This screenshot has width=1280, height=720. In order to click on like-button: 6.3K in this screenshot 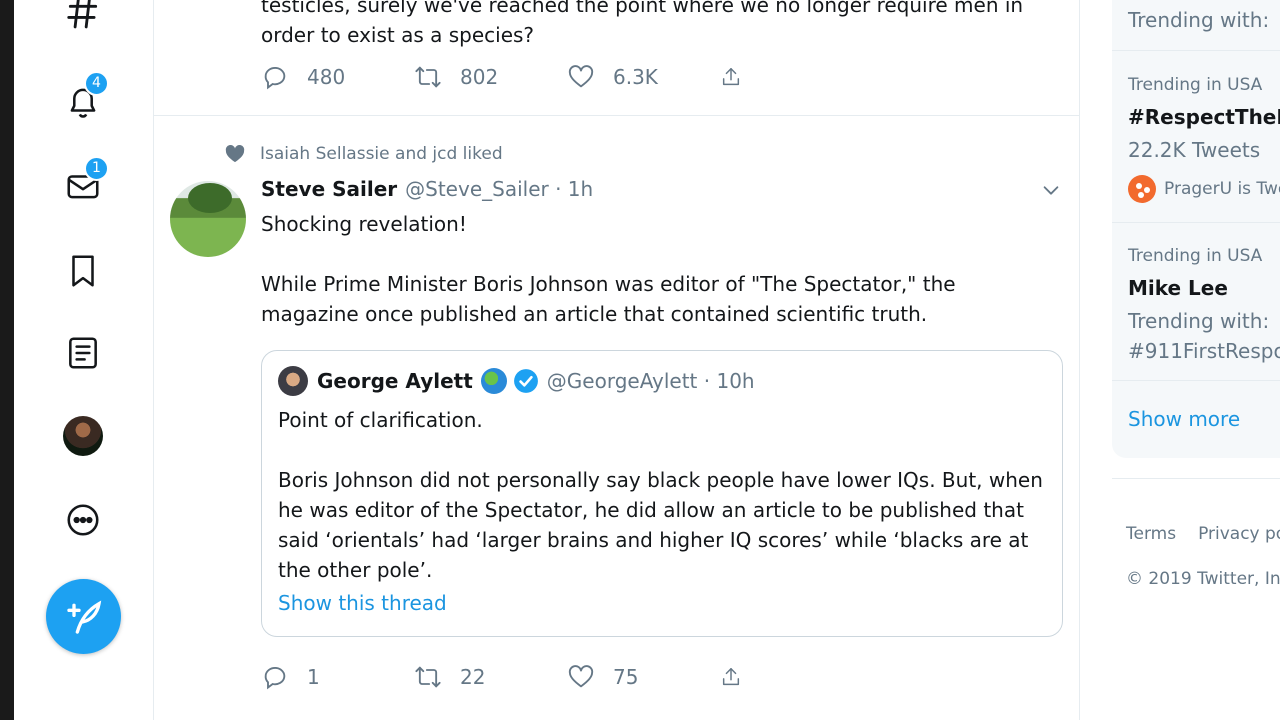, I will do `click(643, 77)`.